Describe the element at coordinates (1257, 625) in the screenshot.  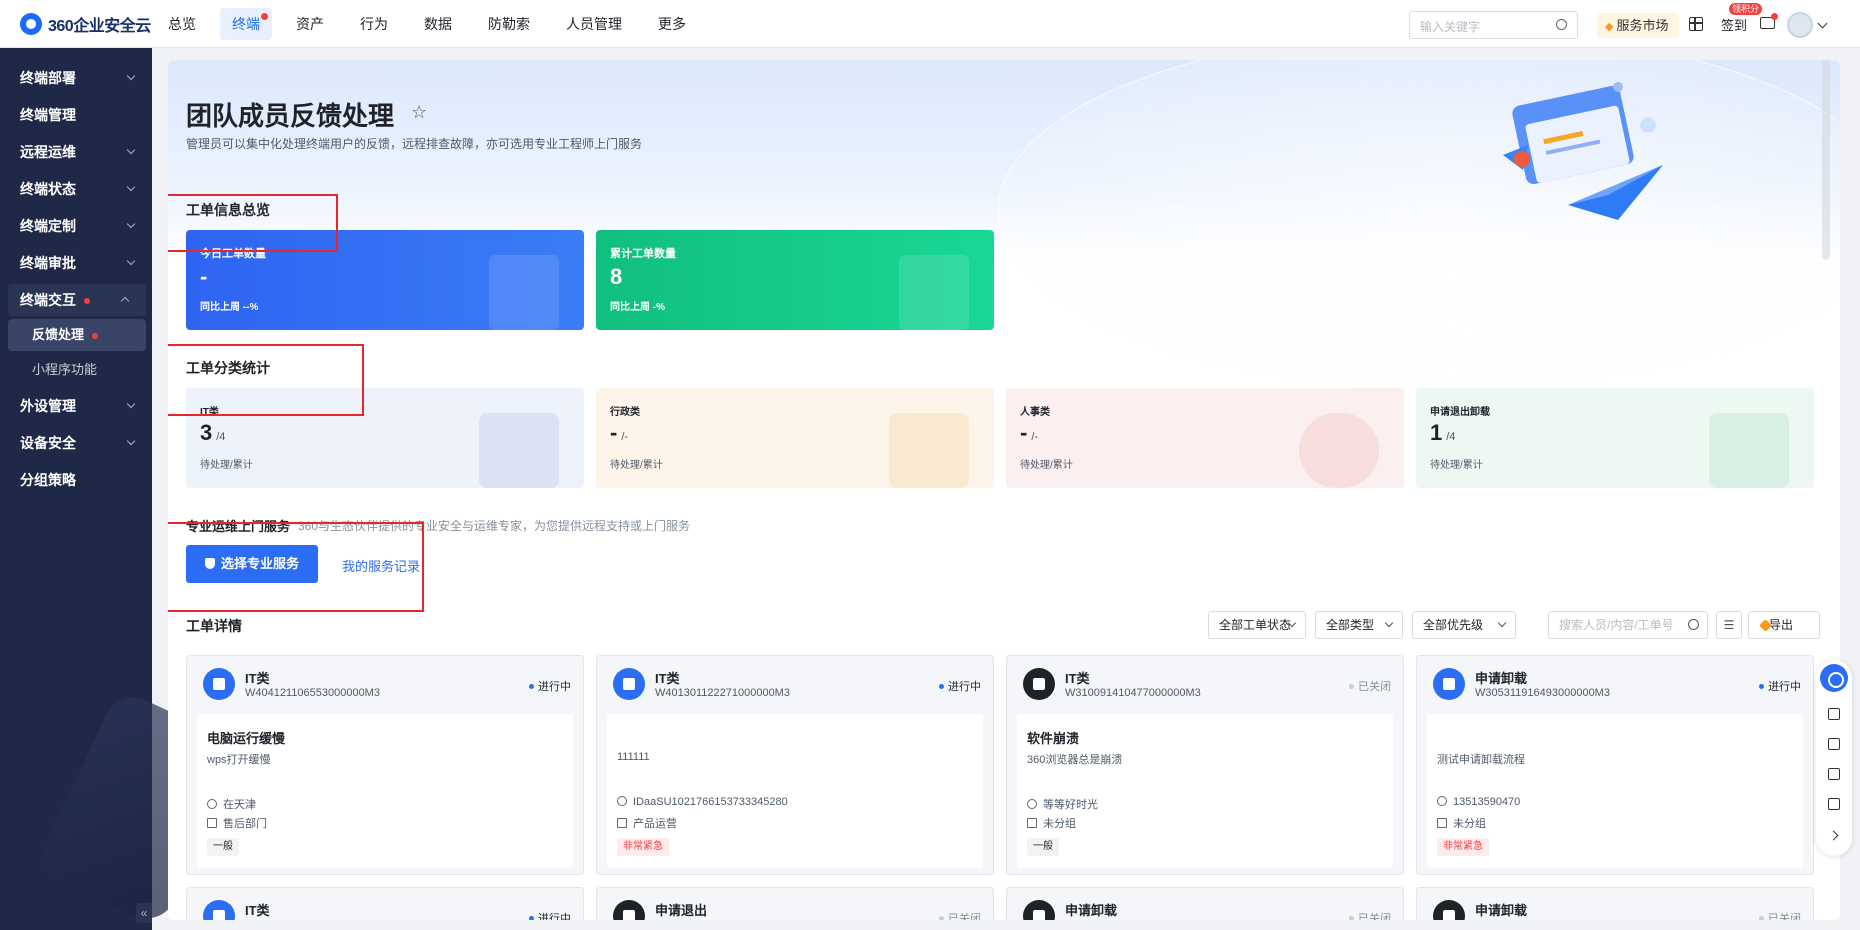
I see `status-filter: 全部工单状态` at that location.